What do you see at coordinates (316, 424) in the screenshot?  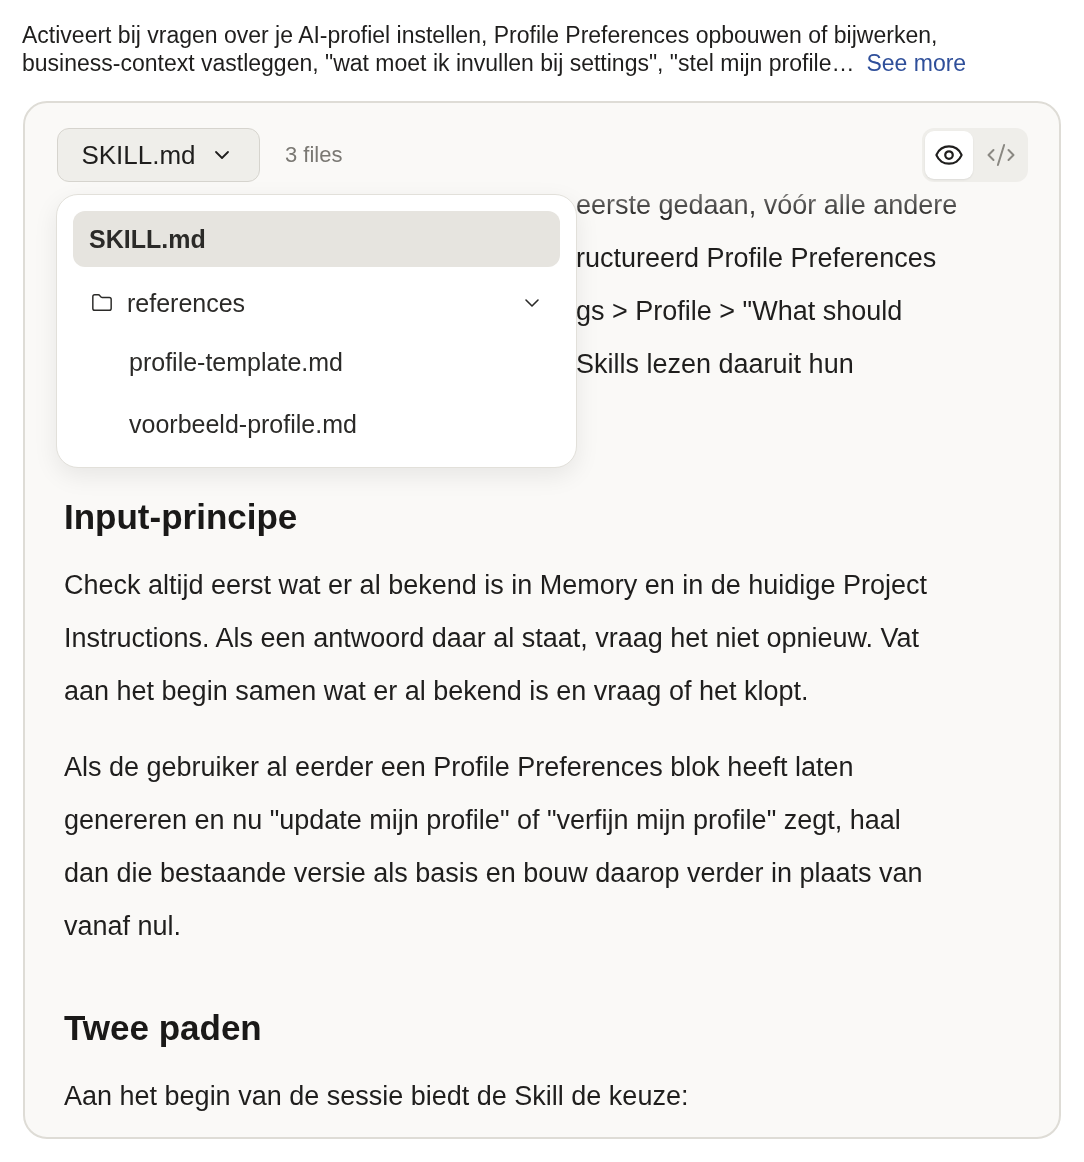 I see `file-menu-item: voorbeeld-profile.md` at bounding box center [316, 424].